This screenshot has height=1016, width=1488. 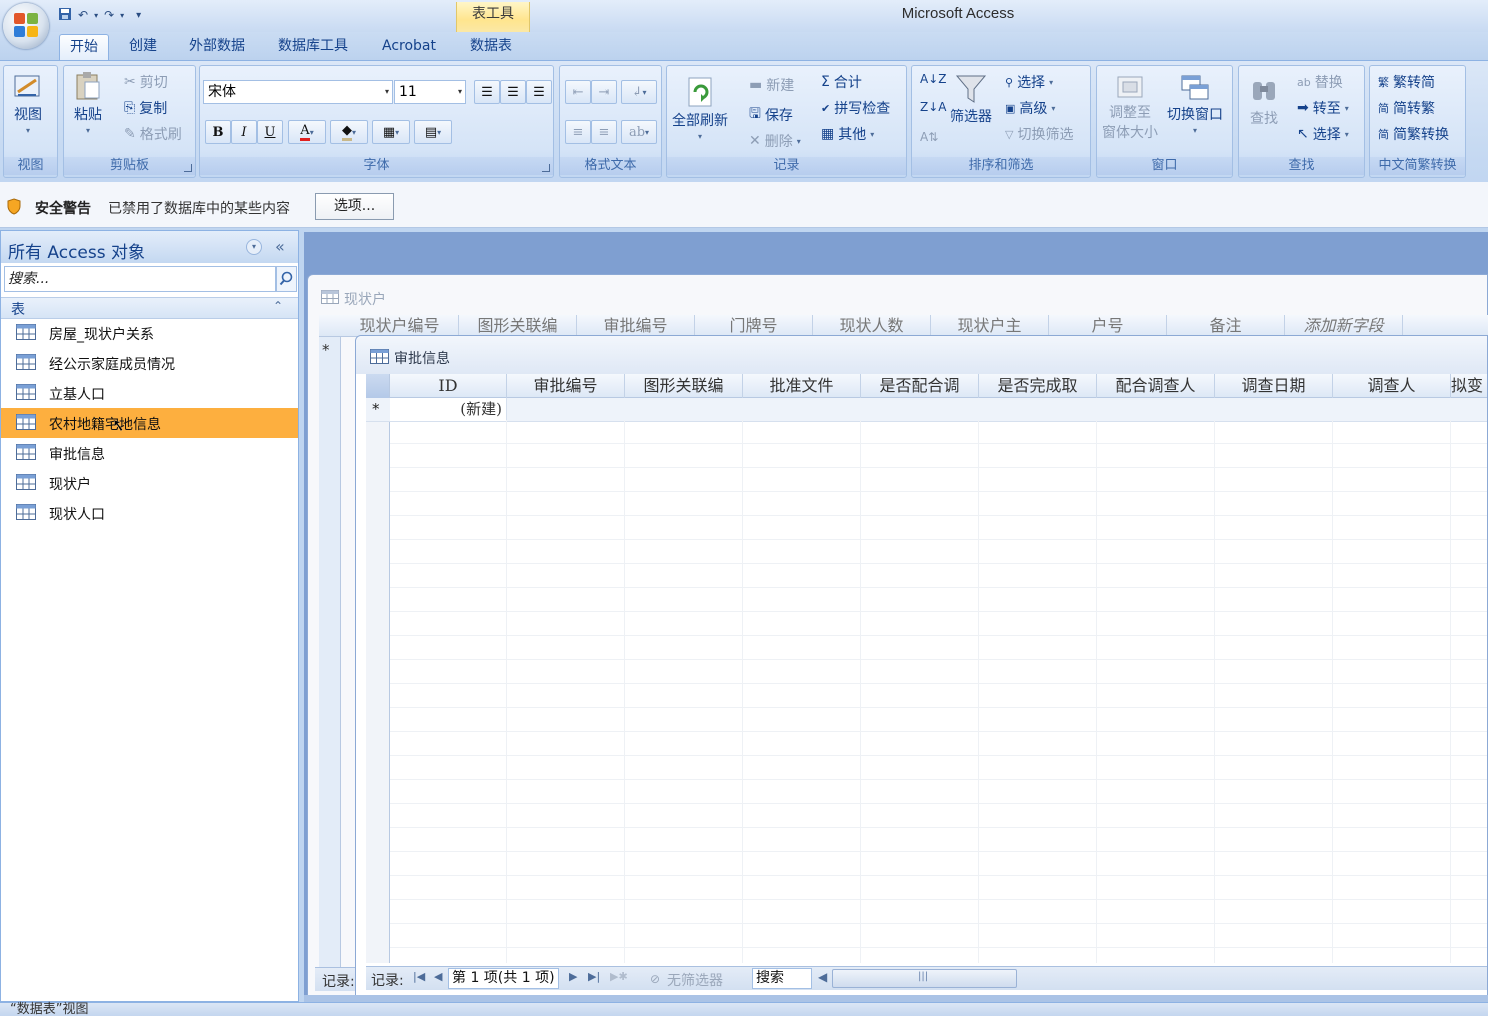 What do you see at coordinates (278, 306) in the screenshot?
I see `collapse-group-icon: ⌃` at bounding box center [278, 306].